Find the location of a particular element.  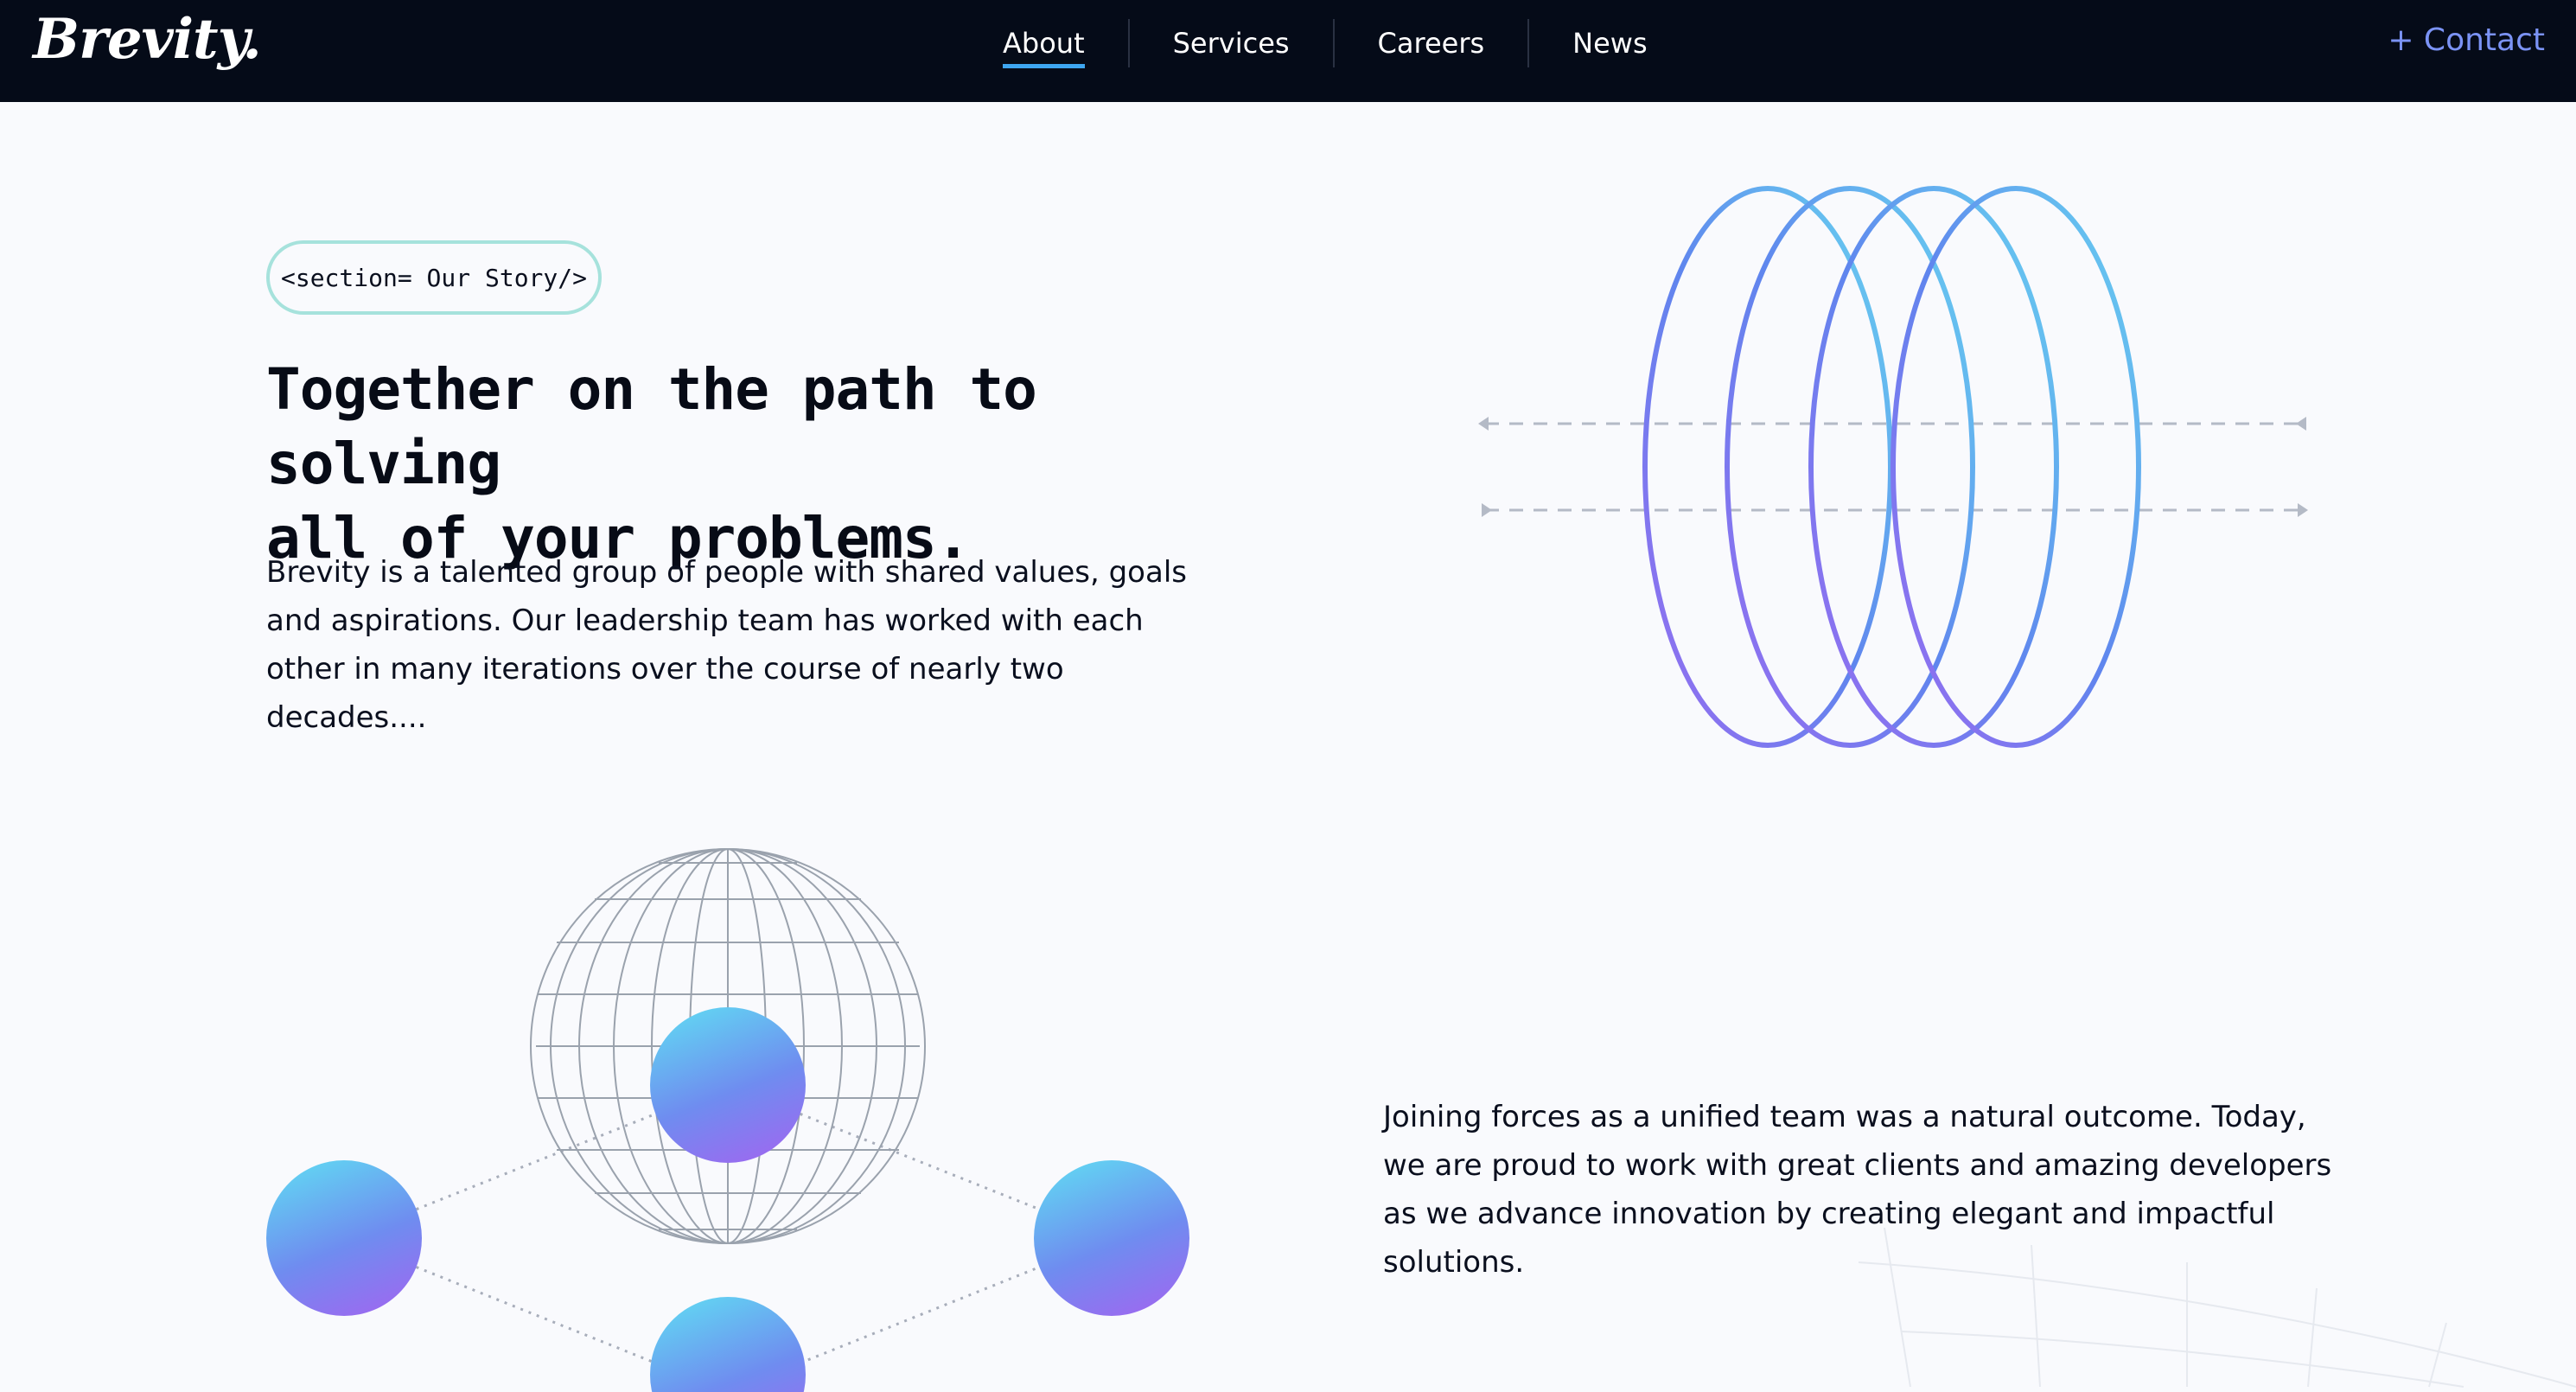

hero-headline-line-1: Together on the path to solving is located at coordinates (651, 426).